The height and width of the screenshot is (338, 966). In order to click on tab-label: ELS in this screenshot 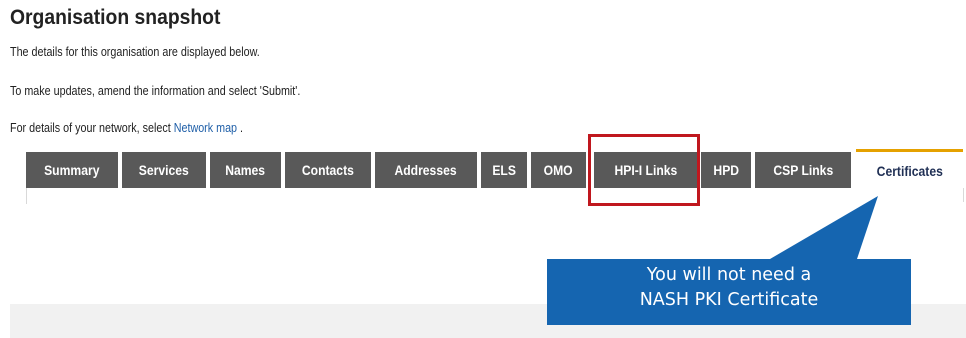, I will do `click(504, 170)`.